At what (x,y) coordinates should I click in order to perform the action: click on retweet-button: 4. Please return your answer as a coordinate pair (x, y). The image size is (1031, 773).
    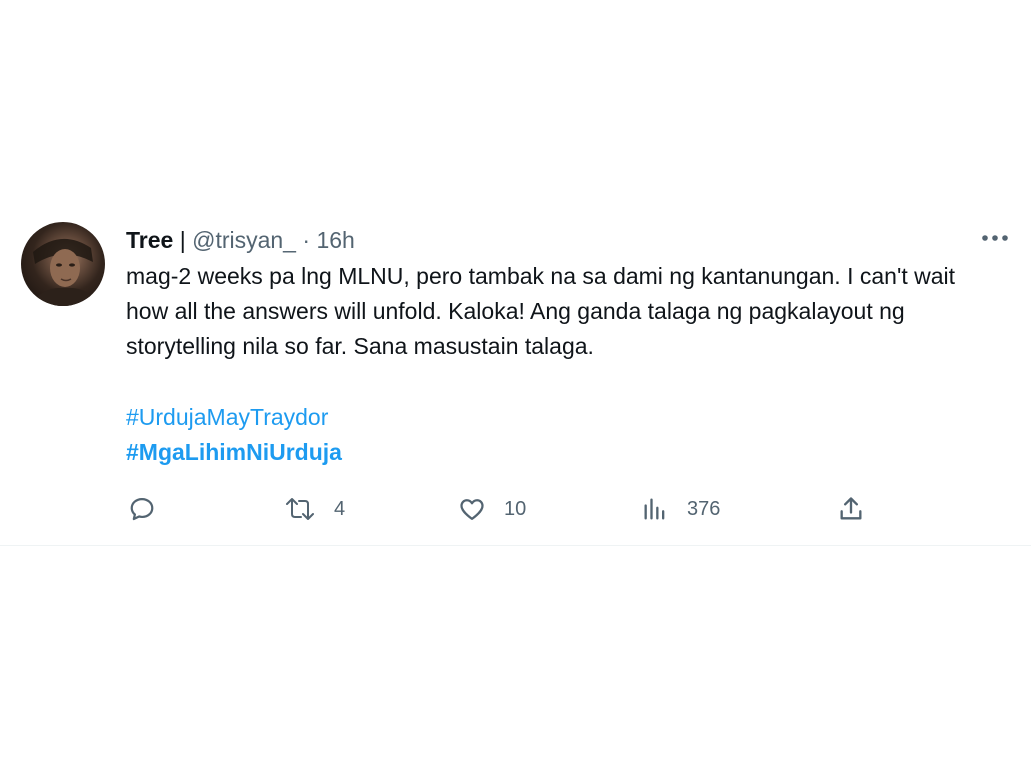
    Looking at the image, I should click on (314, 509).